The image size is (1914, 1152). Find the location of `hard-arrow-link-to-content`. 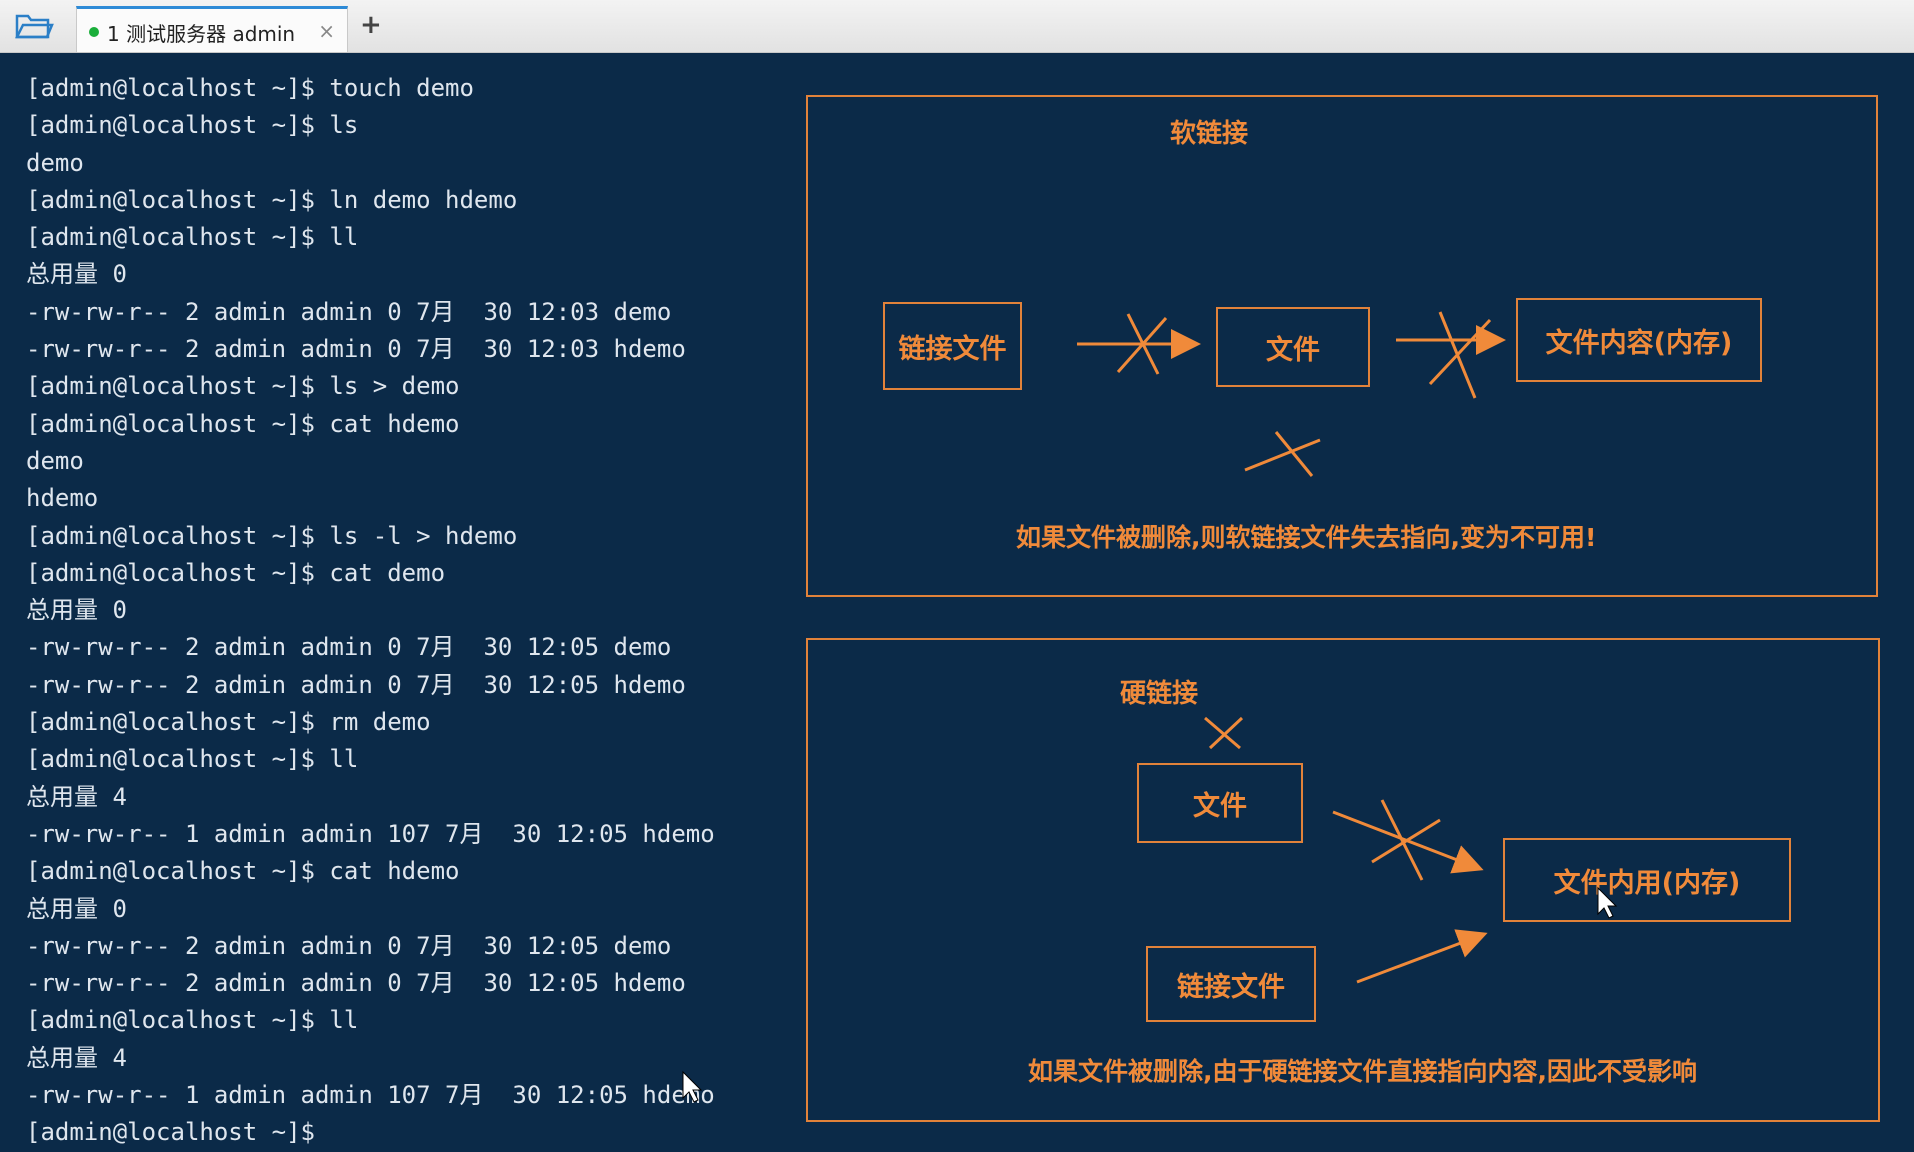

hard-arrow-link-to-content is located at coordinates (1422, 956).